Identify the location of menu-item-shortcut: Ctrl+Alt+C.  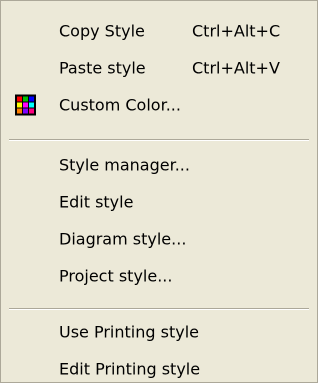
(236, 31).